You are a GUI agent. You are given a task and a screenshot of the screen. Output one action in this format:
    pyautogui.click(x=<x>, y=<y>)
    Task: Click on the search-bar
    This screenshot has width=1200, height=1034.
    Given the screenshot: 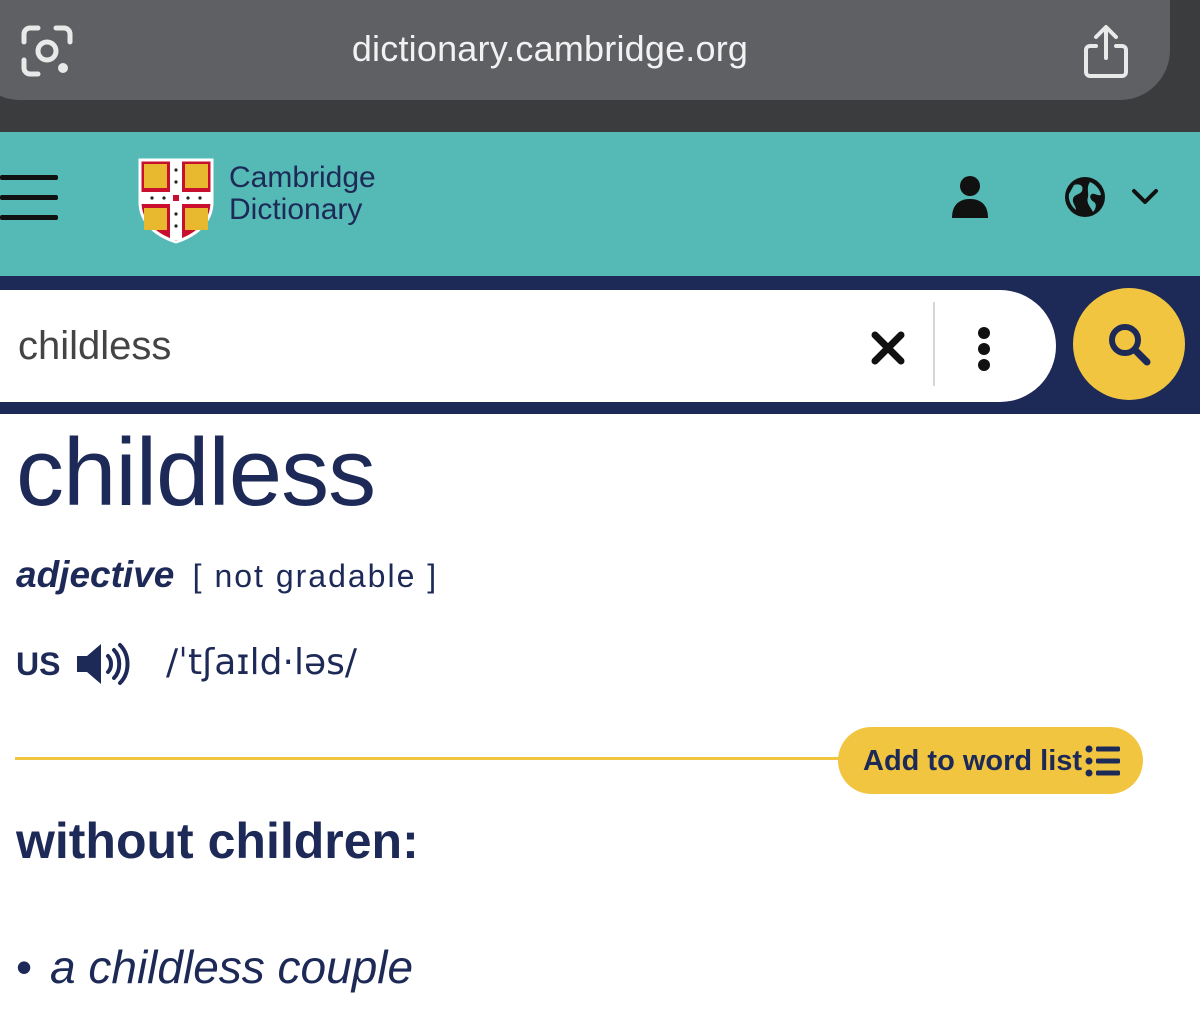 What is the action you would take?
    pyautogui.click(x=600, y=345)
    